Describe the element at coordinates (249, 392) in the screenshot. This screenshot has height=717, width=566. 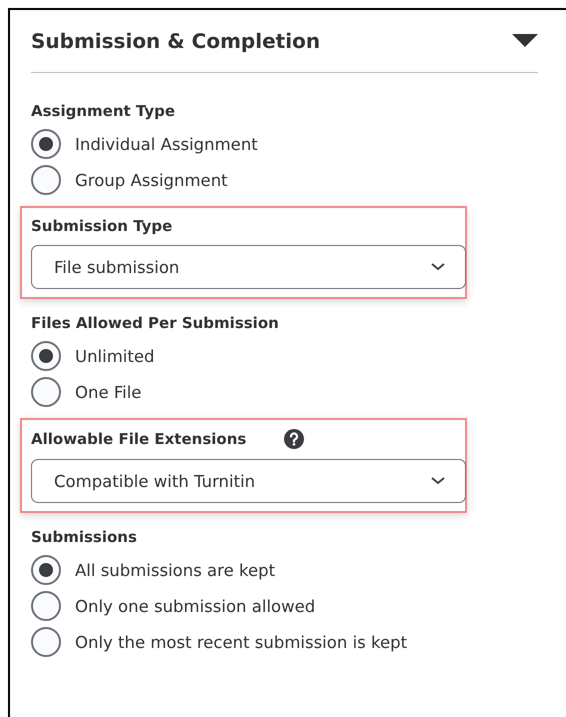
I see `radio-option: One File` at that location.